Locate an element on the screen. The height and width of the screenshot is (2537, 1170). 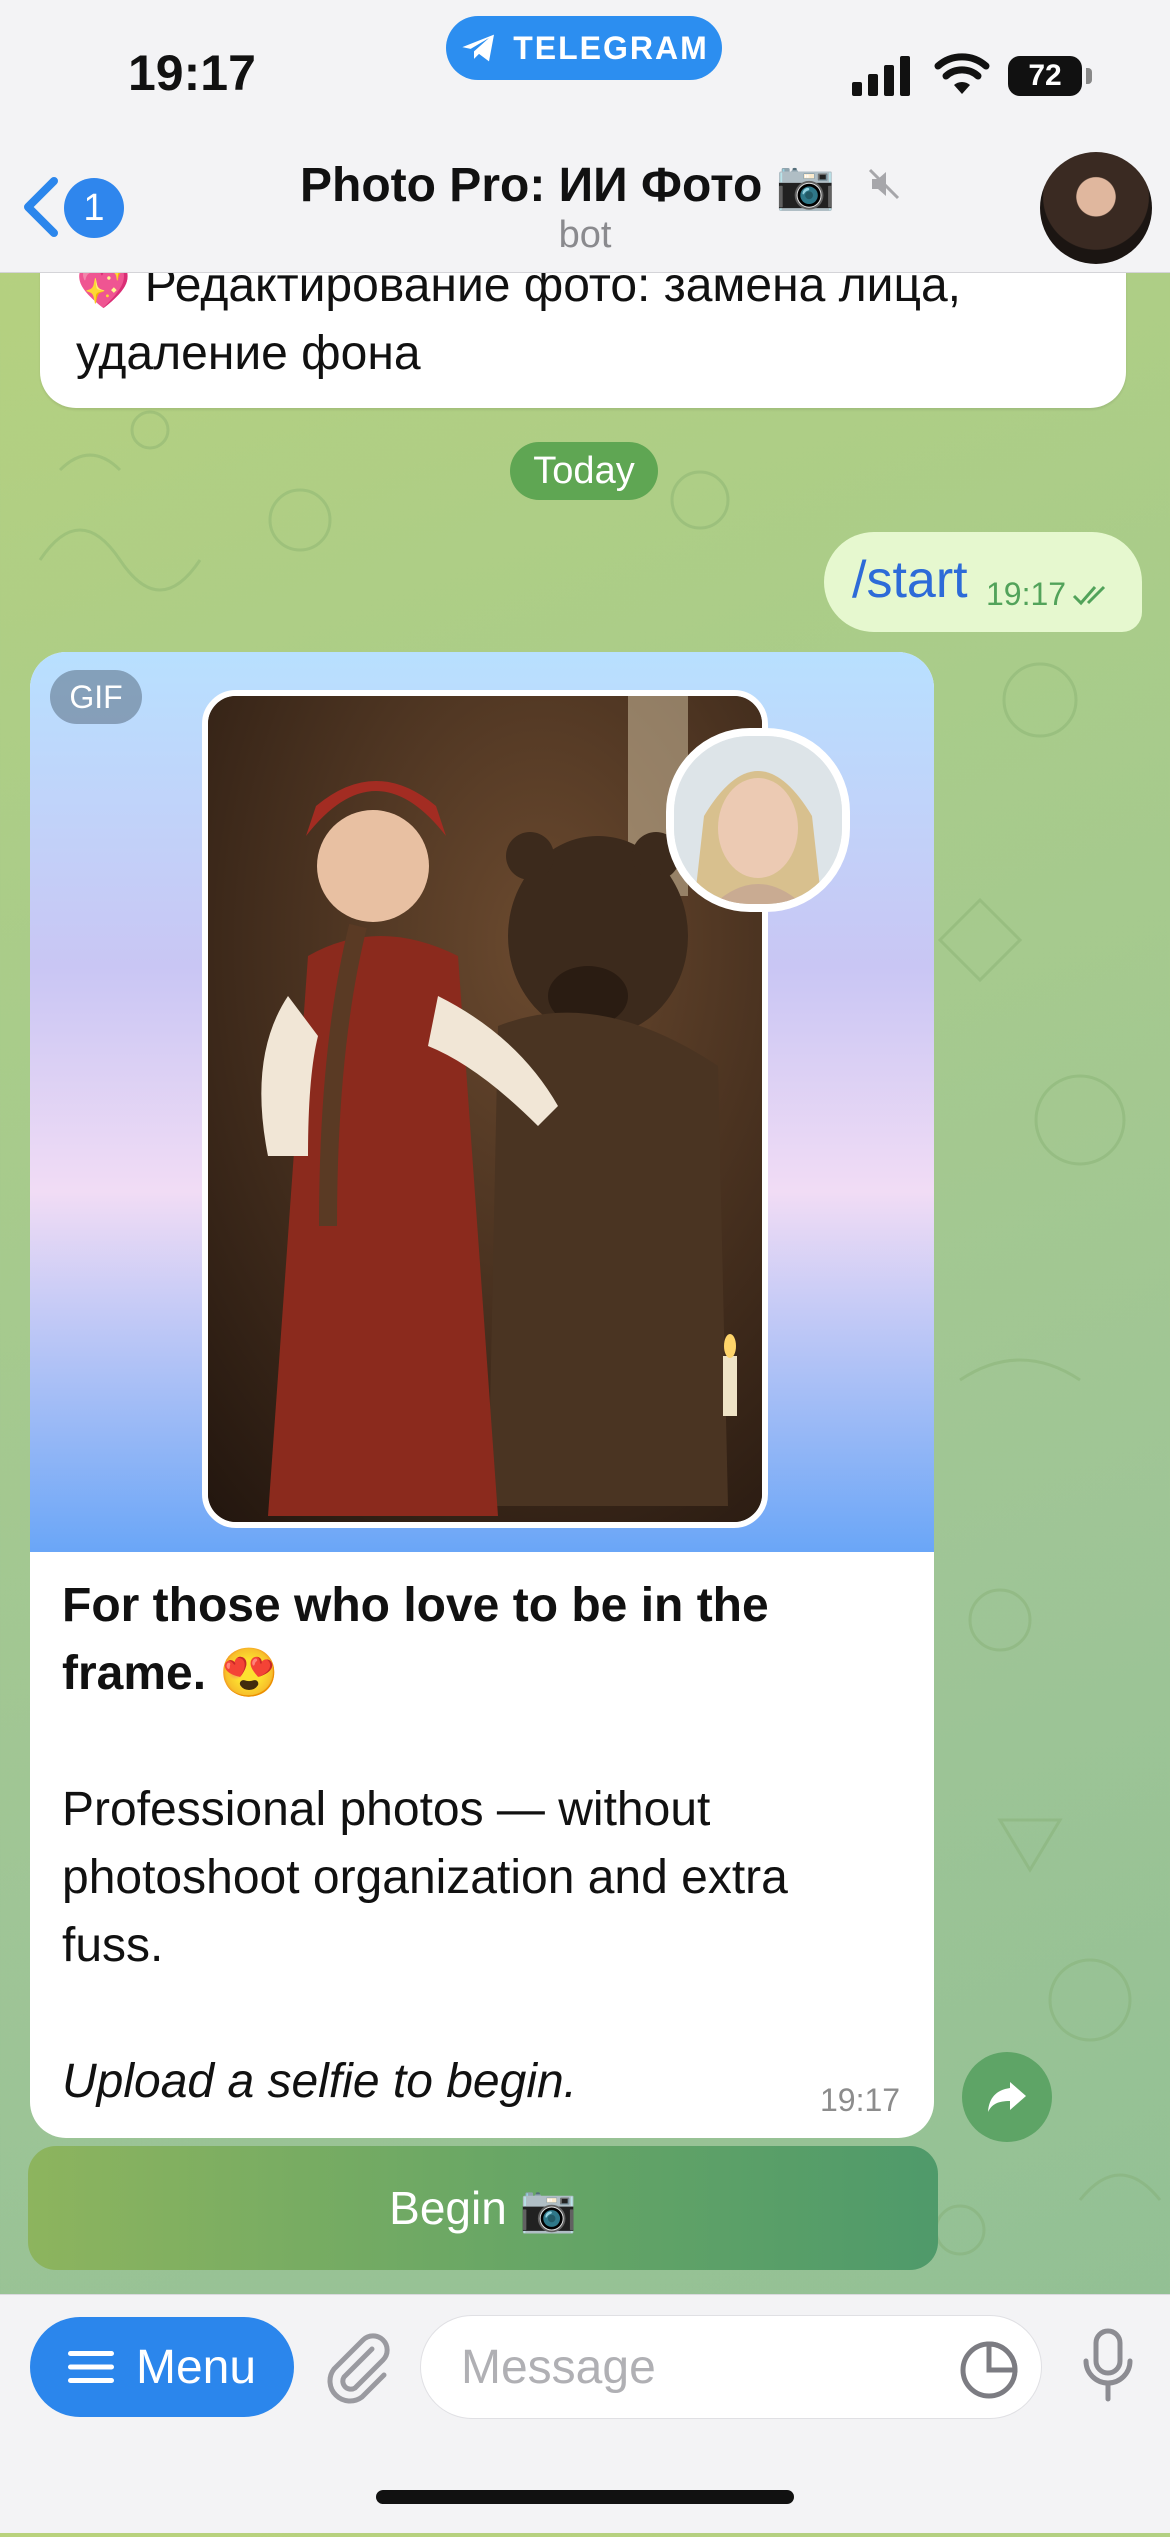
microphone-icon is located at coordinates (1108, 2365).